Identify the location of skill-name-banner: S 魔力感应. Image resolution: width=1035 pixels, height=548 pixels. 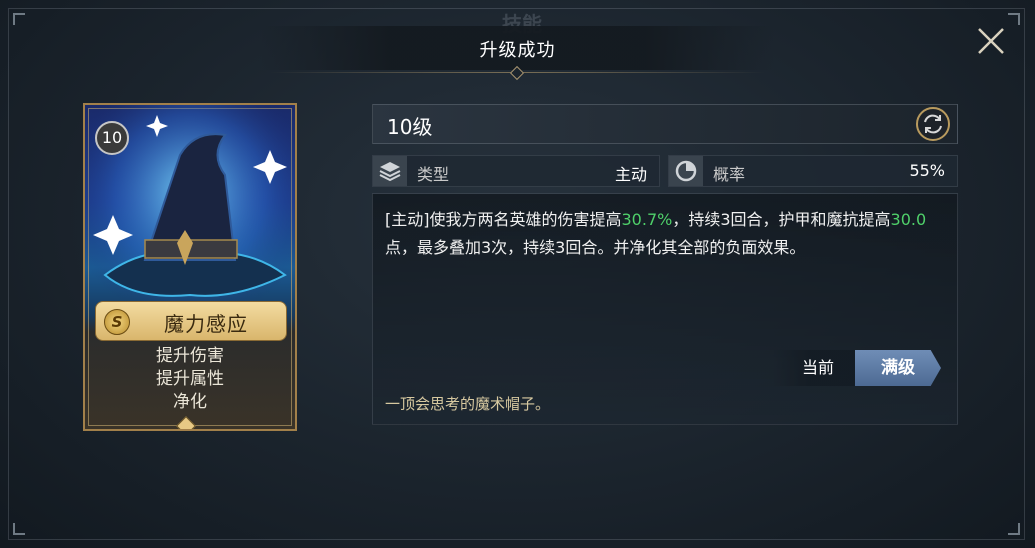
(191, 321).